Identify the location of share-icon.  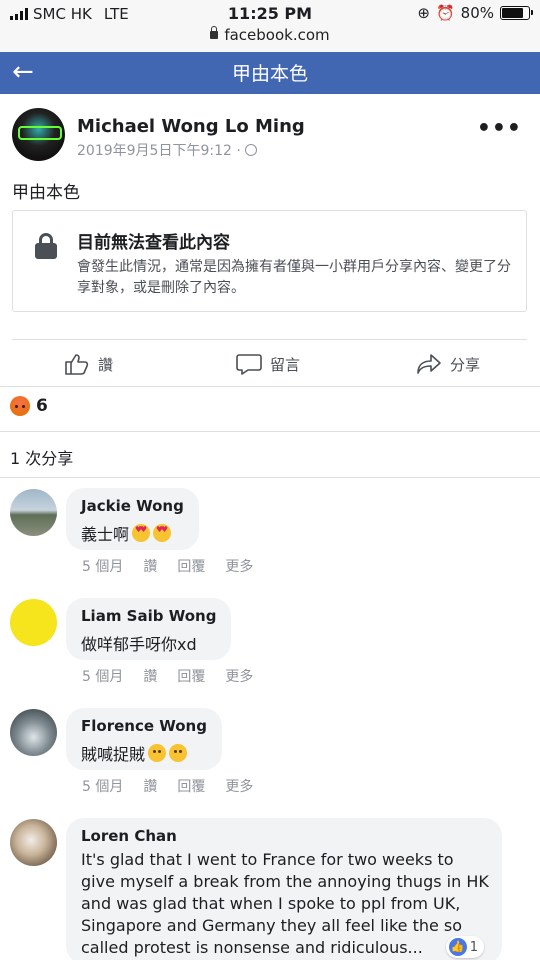
(429, 364).